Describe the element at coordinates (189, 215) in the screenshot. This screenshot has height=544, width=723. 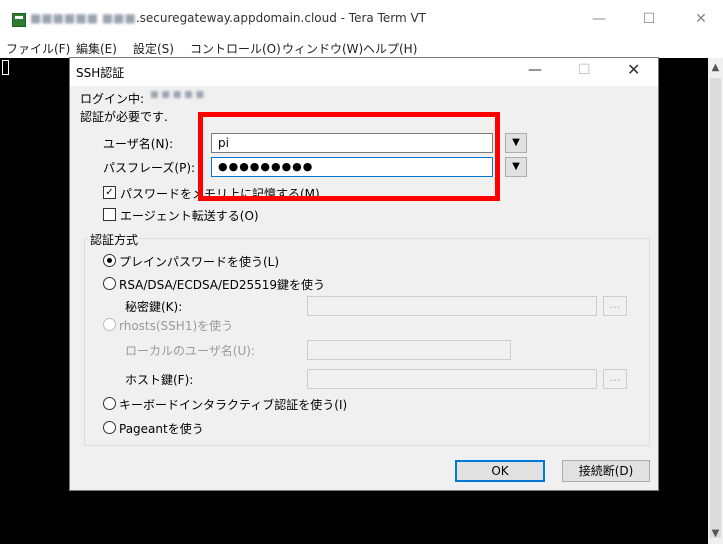
I see `agent-forwarding-label: エージェント転送する(O)` at that location.